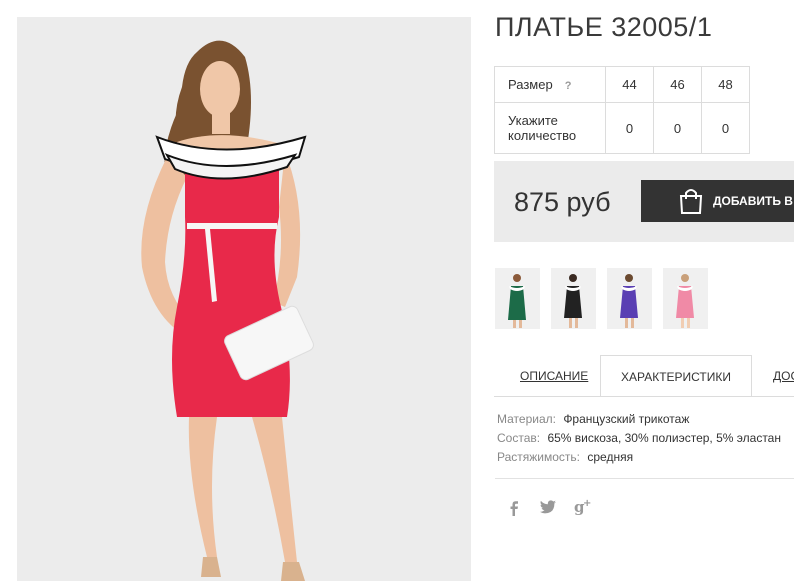 The width and height of the screenshot is (794, 581). I want to click on size-header-cell: Размер?, so click(550, 84).